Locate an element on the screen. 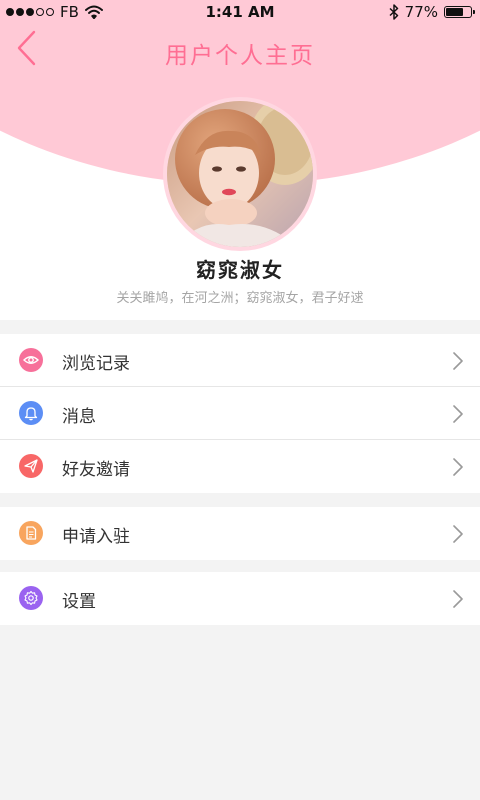  menu-item-label: 浏览记录 is located at coordinates (96, 364).